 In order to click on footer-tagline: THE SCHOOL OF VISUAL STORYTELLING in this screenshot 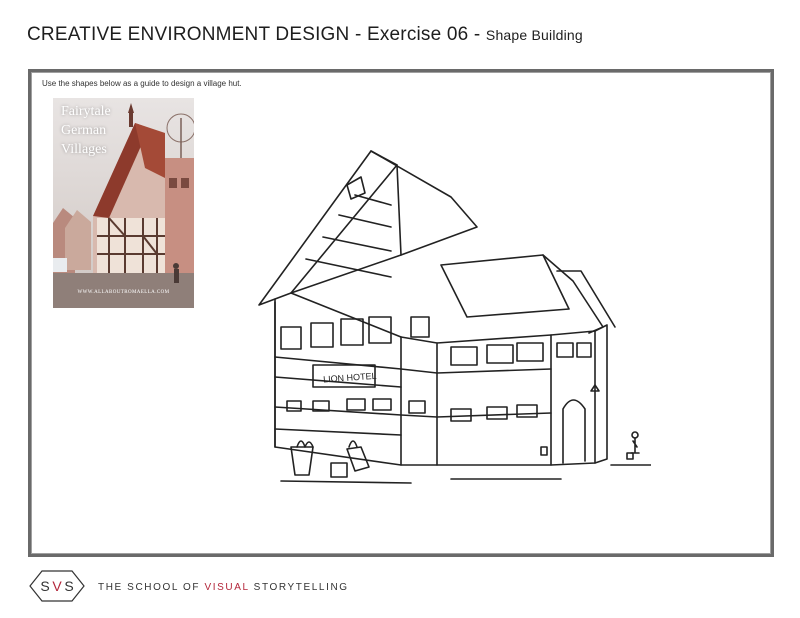, I will do `click(223, 587)`.